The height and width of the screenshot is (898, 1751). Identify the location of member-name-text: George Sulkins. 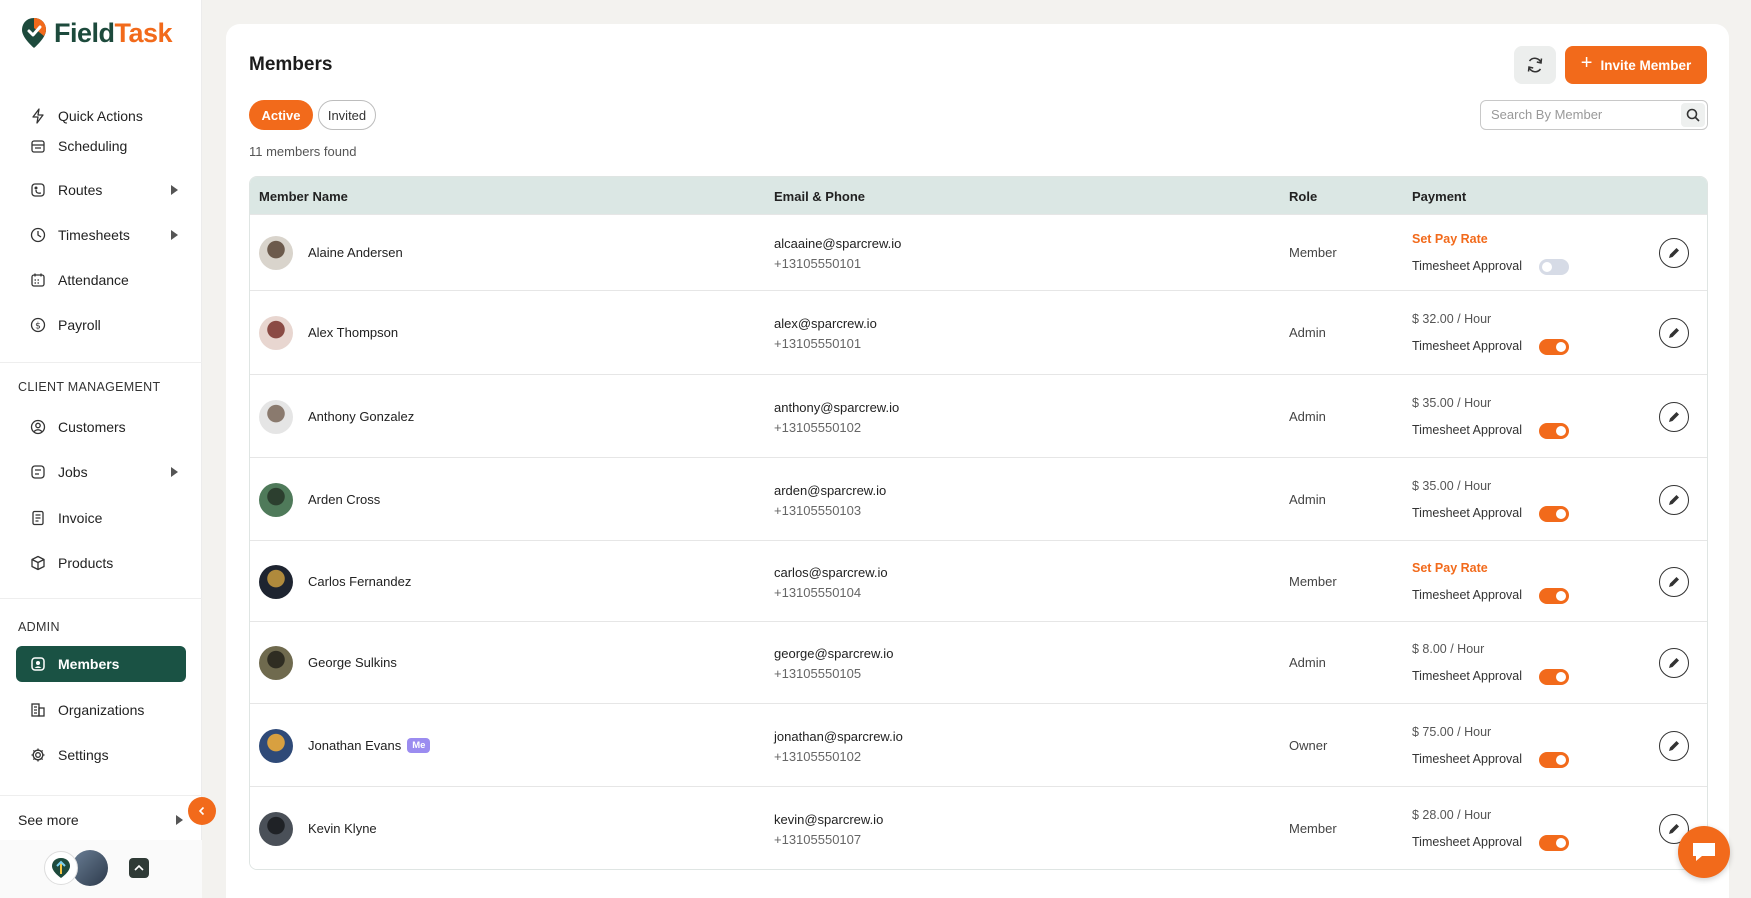
(352, 662).